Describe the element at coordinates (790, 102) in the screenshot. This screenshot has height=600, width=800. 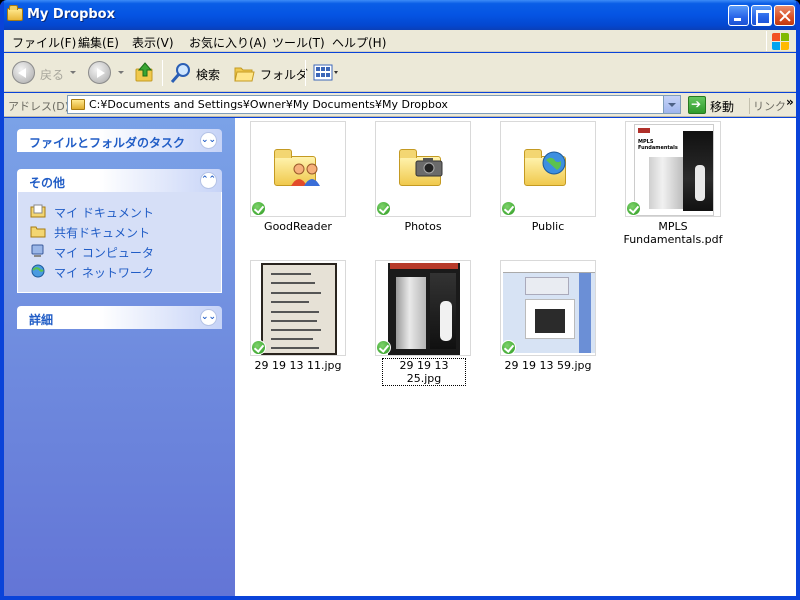
I see `chevron-right-icon: »` at that location.